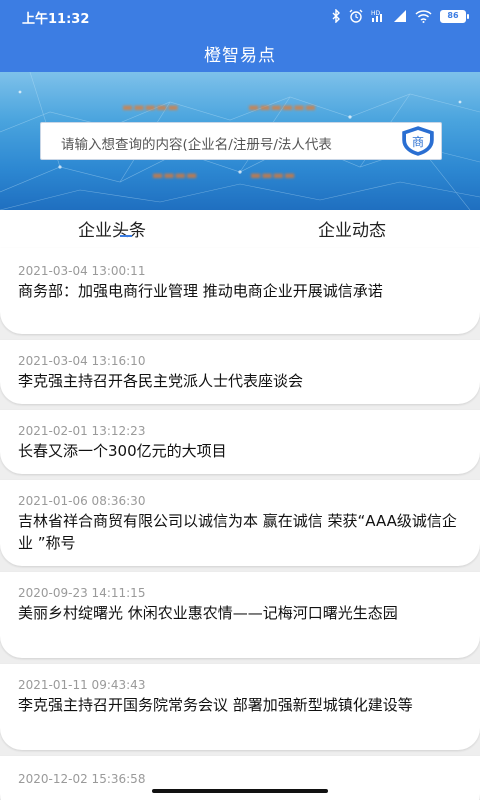 This screenshot has width=480, height=800. I want to click on news-title: 商务部：加强电商行业管理 推动电商企业开展诚信承诺, so click(200, 291).